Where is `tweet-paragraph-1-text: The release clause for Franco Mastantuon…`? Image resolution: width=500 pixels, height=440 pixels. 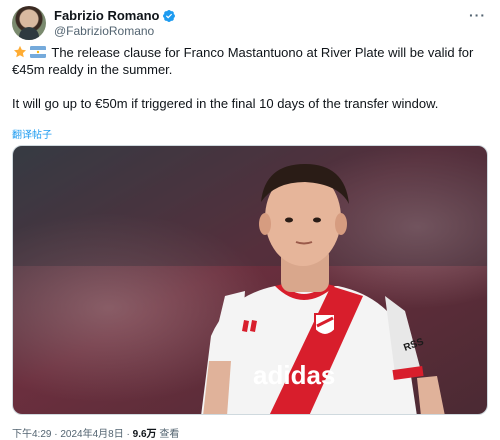
tweet-paragraph-1-text: The release clause for Franco Mastantuon… is located at coordinates (243, 61).